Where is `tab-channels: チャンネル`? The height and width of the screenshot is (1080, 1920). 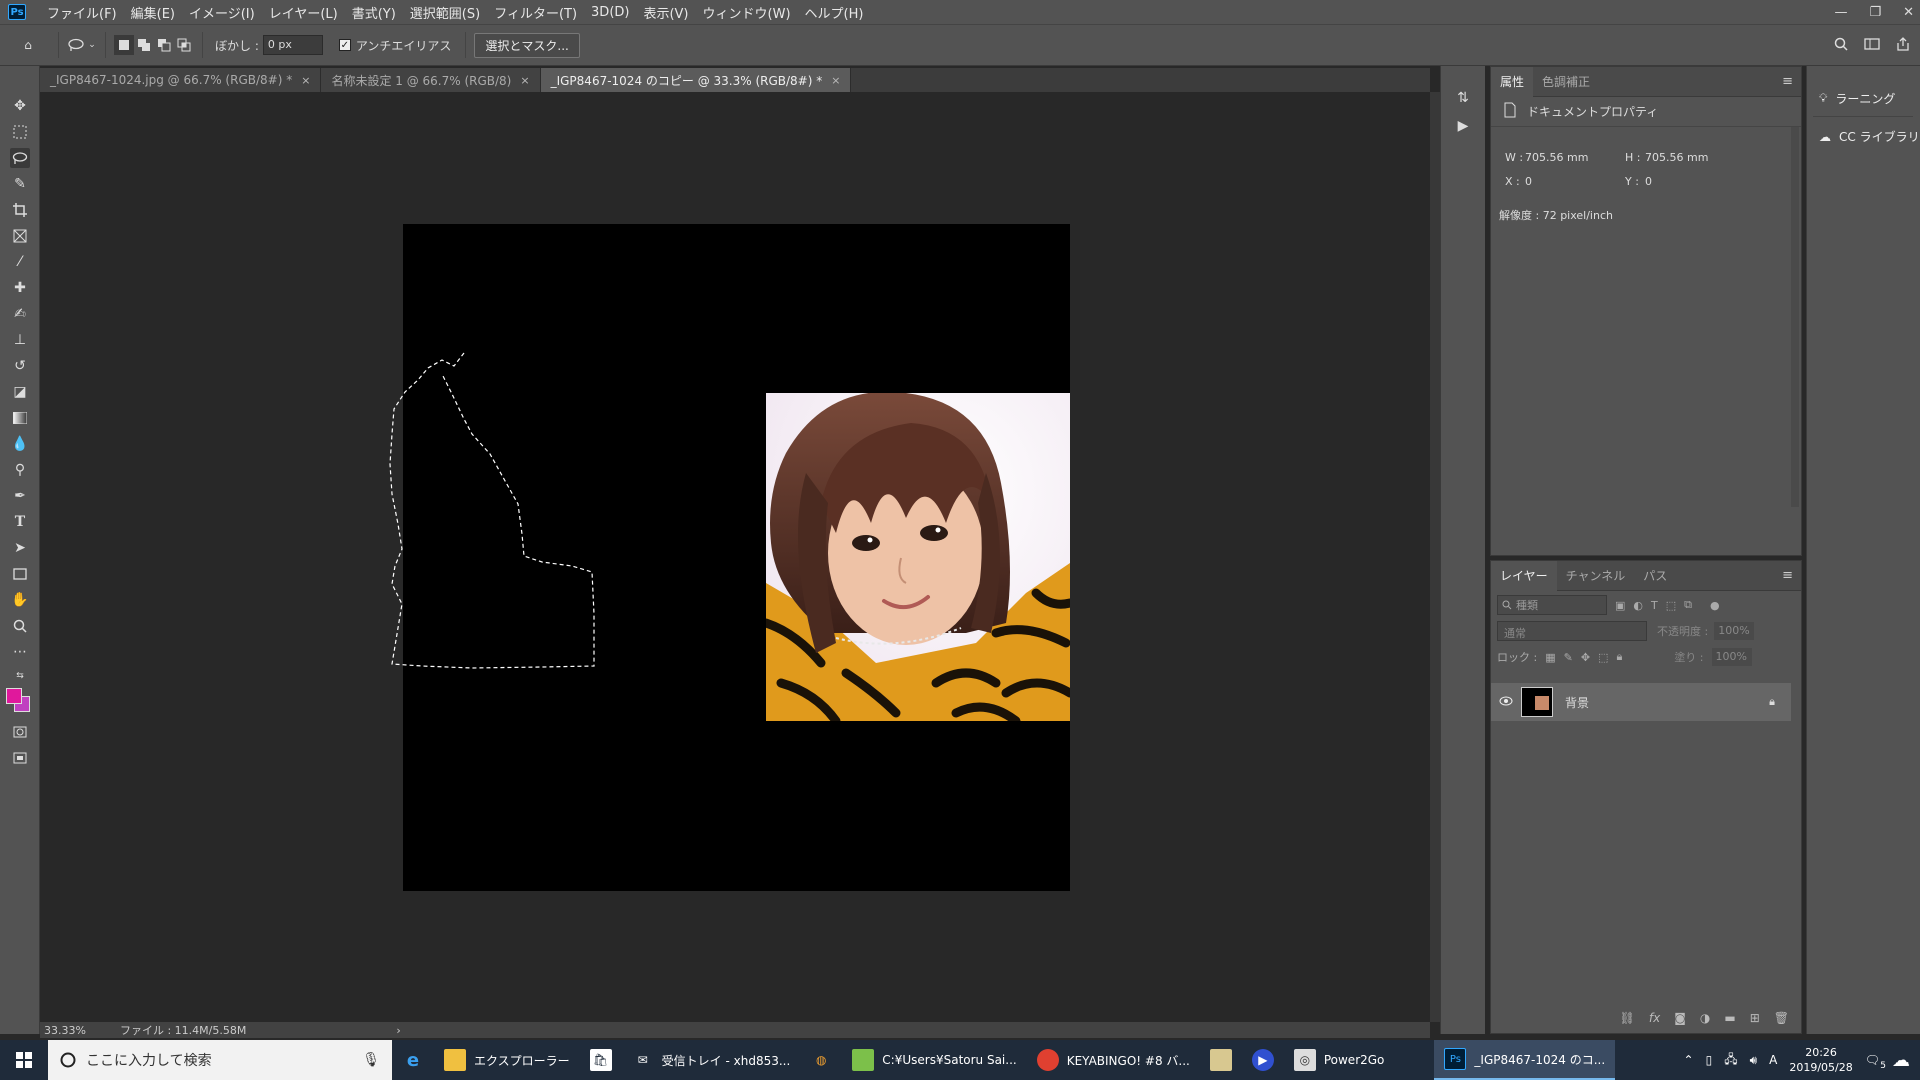 tab-channels: チャンネル is located at coordinates (1596, 576).